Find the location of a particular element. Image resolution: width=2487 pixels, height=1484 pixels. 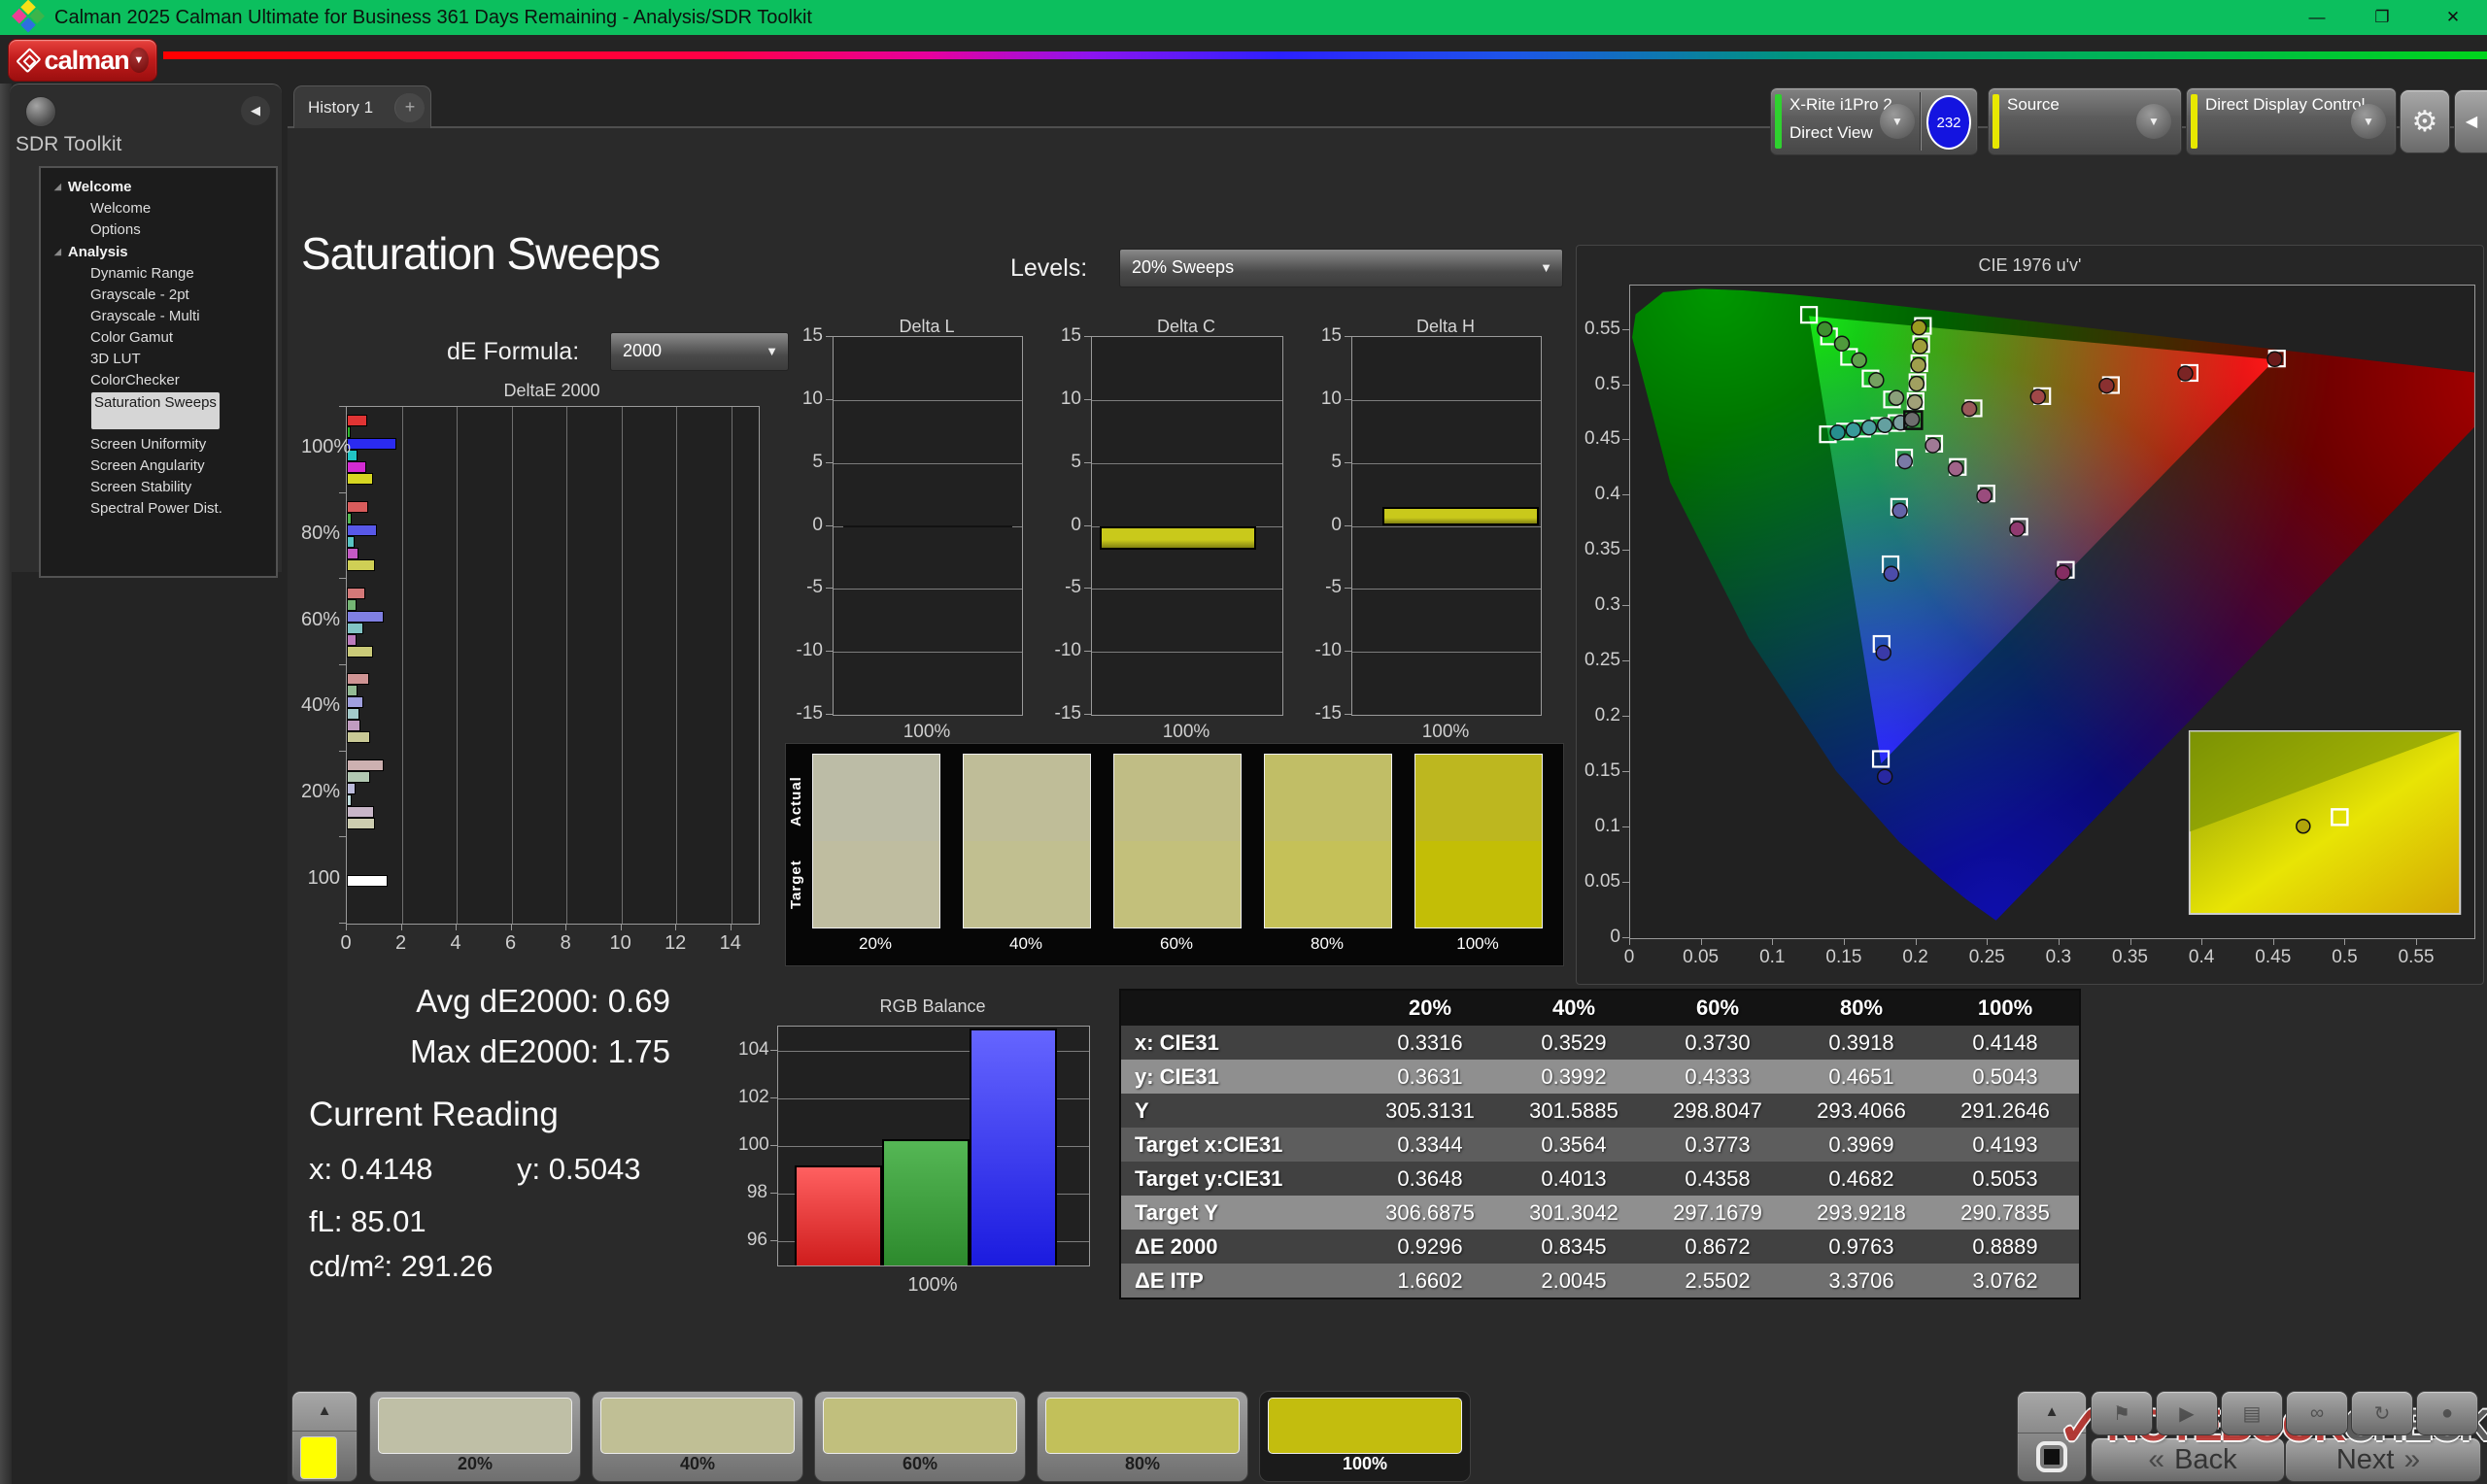

x-tick-label: 0.2 is located at coordinates (1915, 957).